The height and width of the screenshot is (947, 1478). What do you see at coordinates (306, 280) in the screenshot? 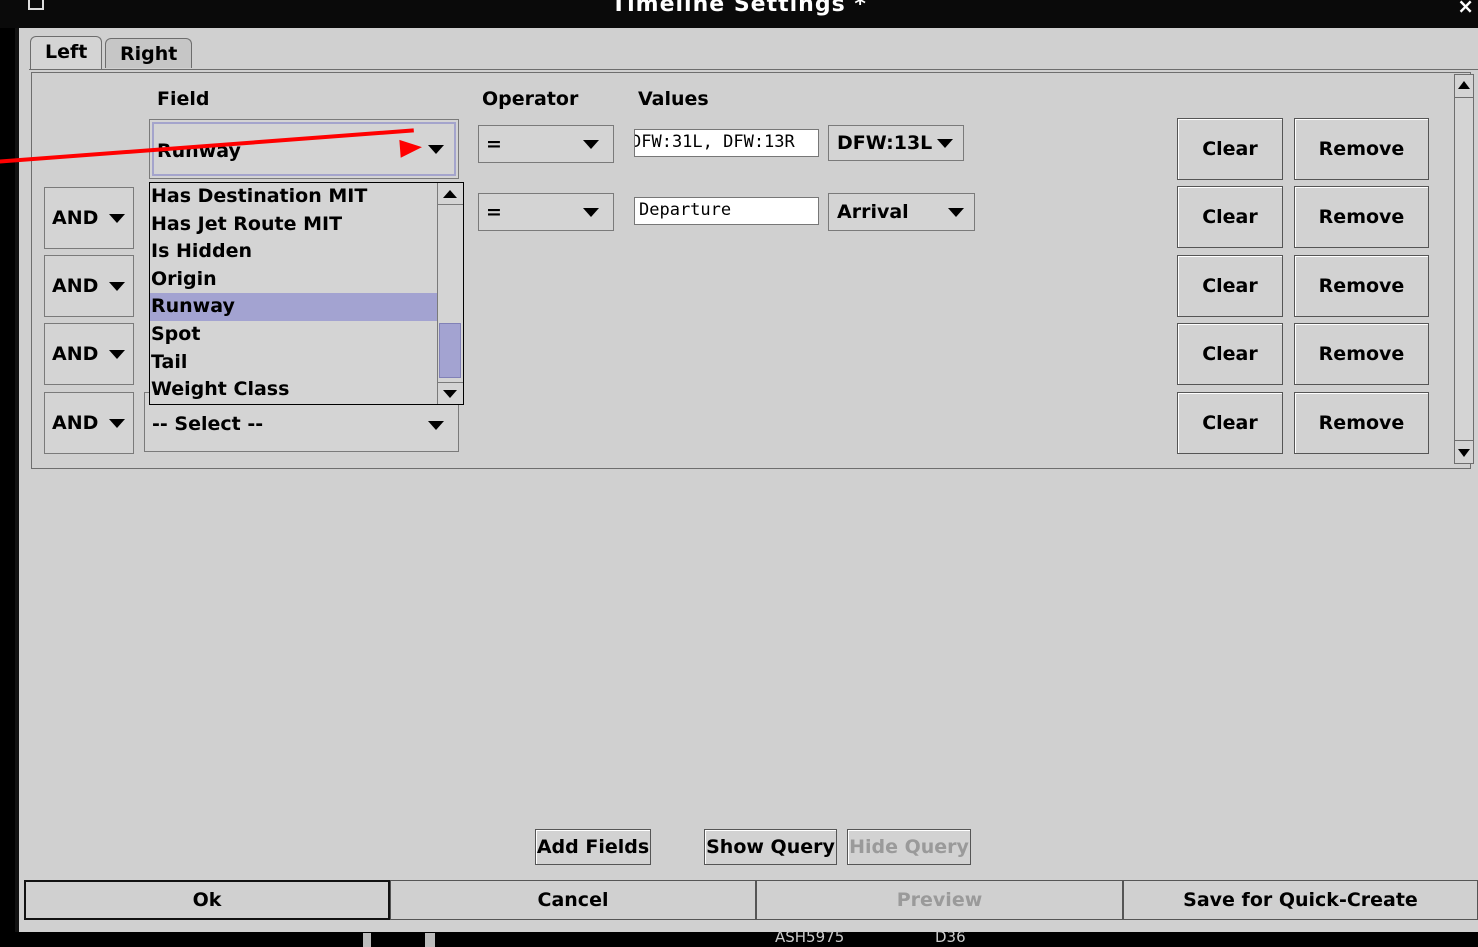
I see `dropdown-option: Origin` at bounding box center [306, 280].